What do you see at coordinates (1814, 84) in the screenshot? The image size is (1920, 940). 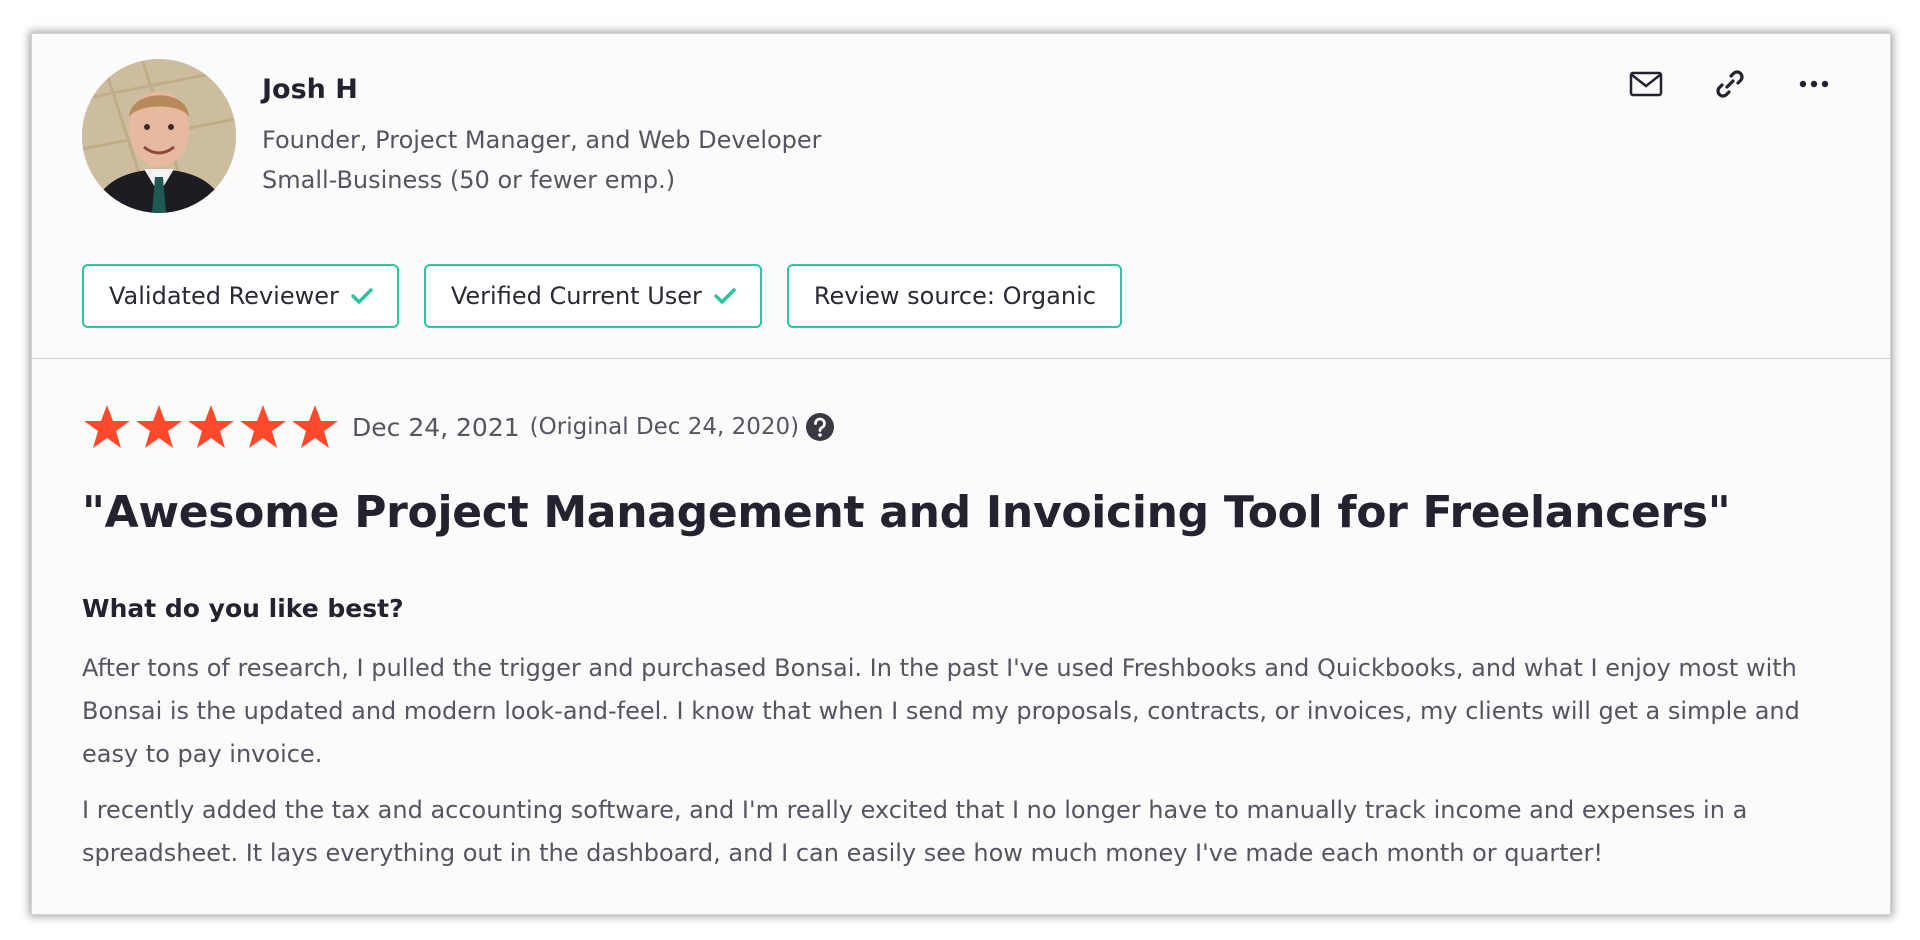 I see `more-icon` at bounding box center [1814, 84].